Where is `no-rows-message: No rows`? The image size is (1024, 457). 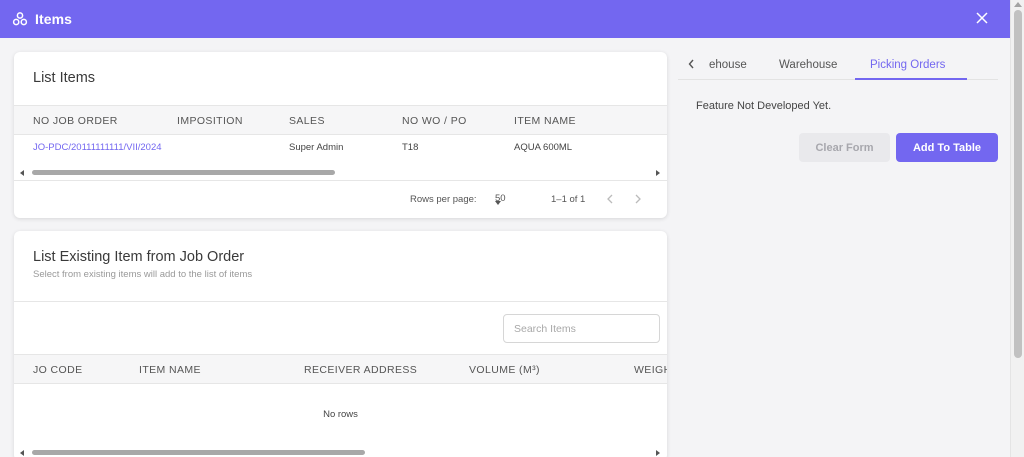
no-rows-message: No rows is located at coordinates (340, 414).